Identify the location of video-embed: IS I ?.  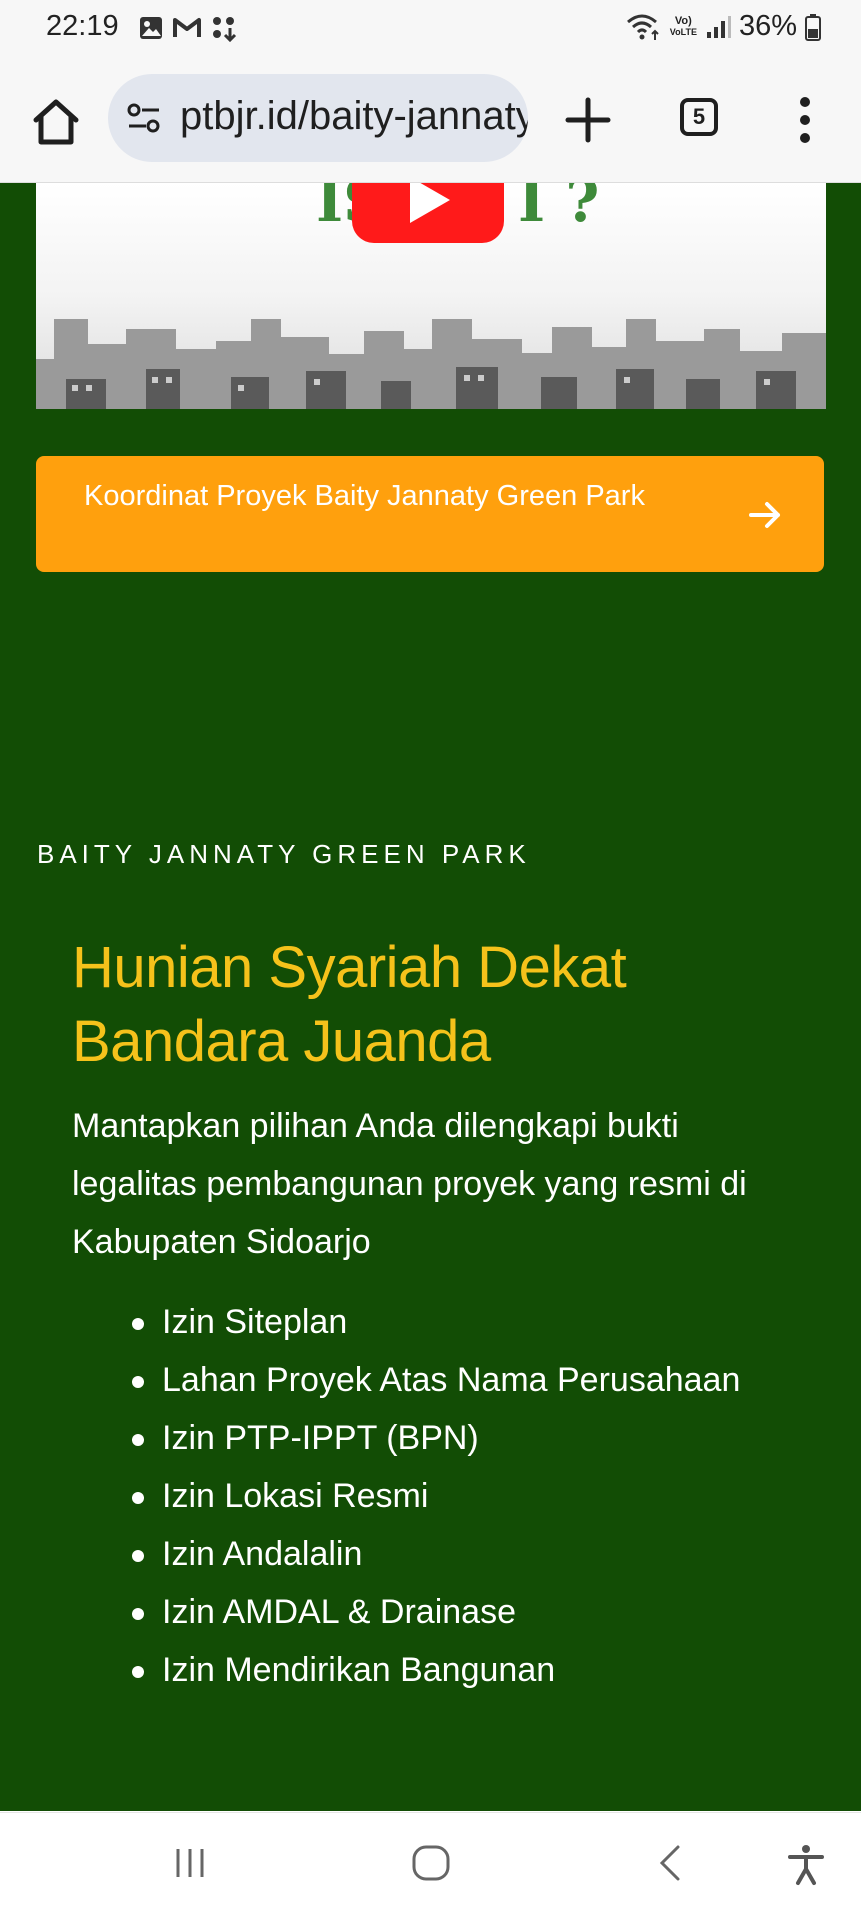
(431, 296).